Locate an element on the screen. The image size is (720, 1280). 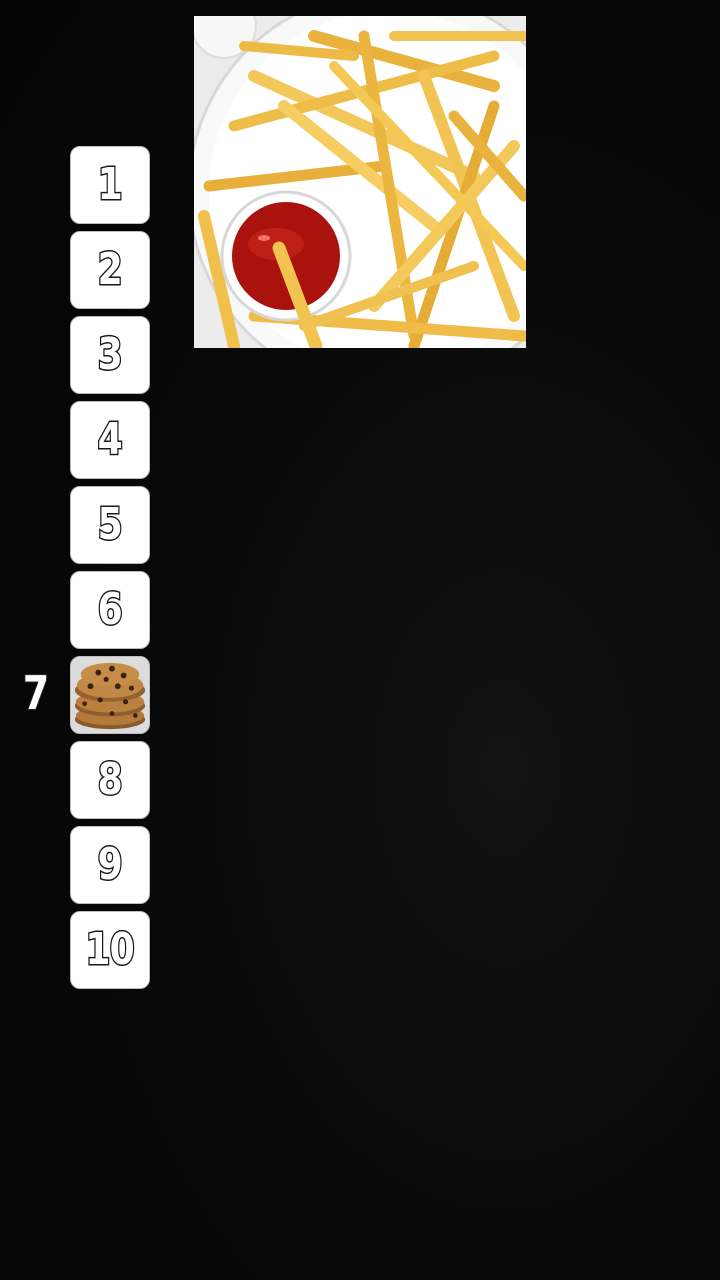
current-rank-label: 7 is located at coordinates (36, 693).